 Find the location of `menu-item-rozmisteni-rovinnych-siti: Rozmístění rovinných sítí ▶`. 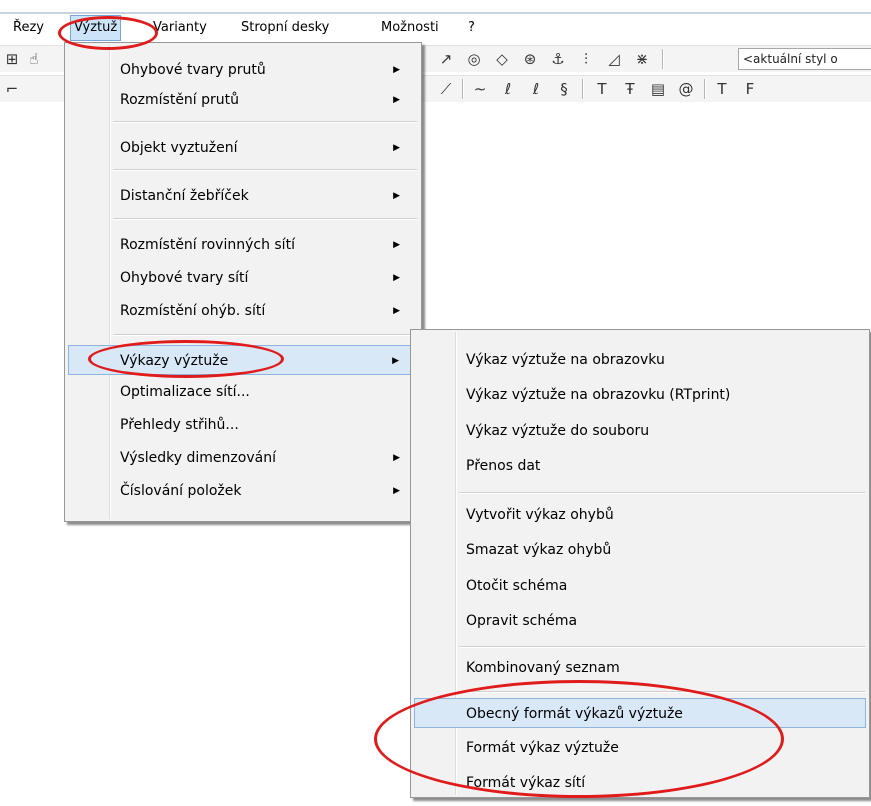

menu-item-rozmisteni-rovinnych-siti: Rozmístění rovinných sítí ▶ is located at coordinates (243, 245).